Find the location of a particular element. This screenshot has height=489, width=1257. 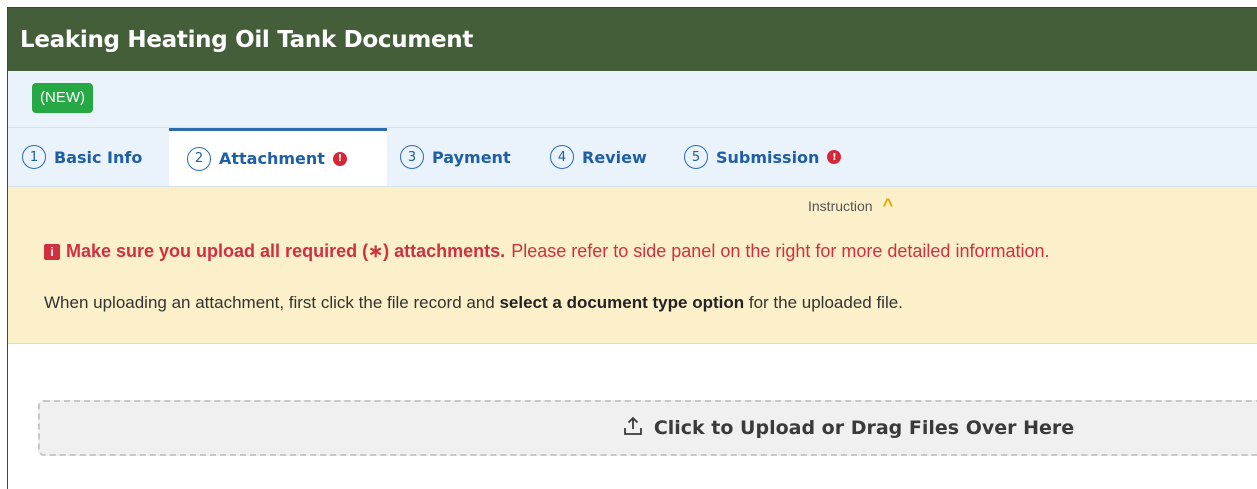

hint-text-end: for the uploaded file. is located at coordinates (823, 302).